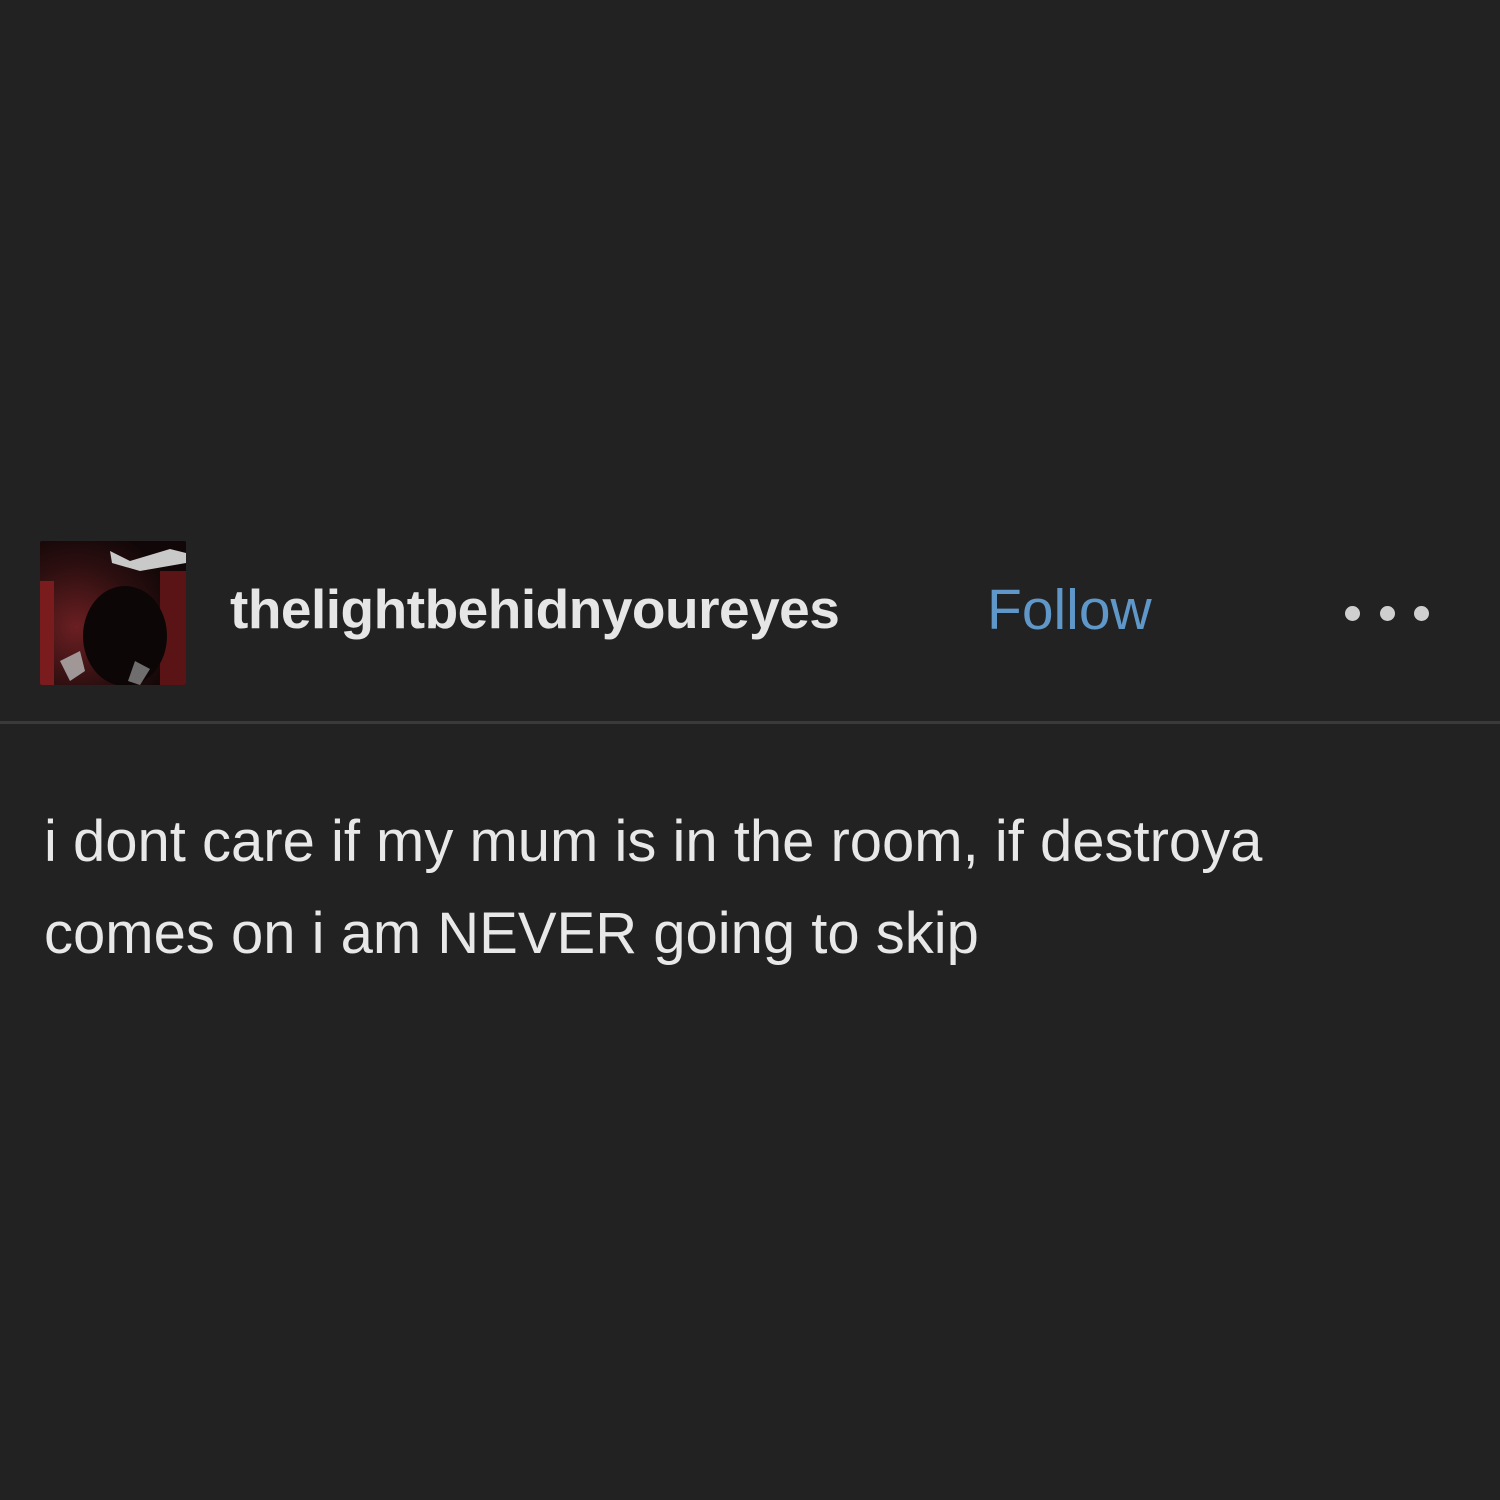 Image resolution: width=1500 pixels, height=1500 pixels. I want to click on avatar, so click(113, 613).